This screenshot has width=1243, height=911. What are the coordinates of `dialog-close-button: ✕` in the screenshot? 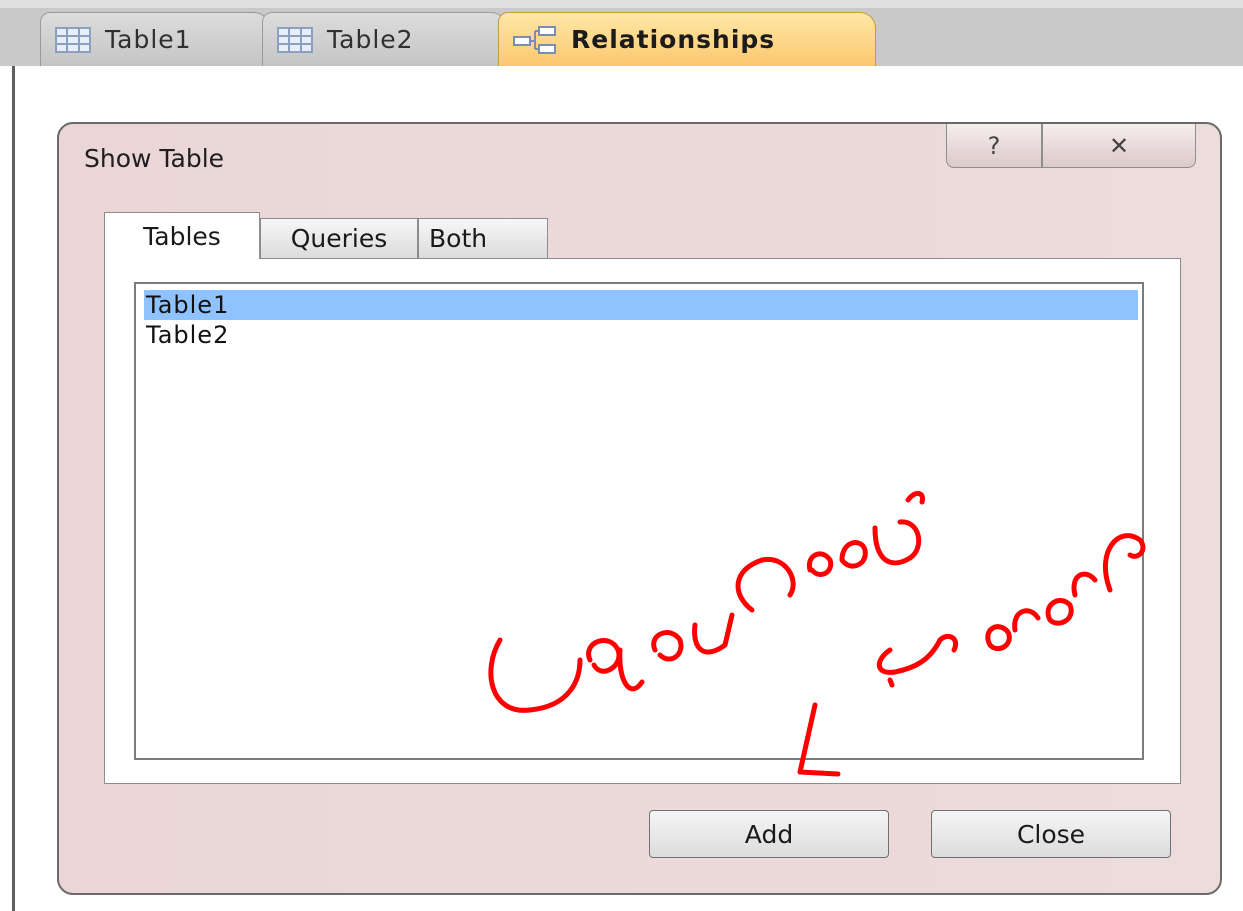 It's located at (1119, 146).